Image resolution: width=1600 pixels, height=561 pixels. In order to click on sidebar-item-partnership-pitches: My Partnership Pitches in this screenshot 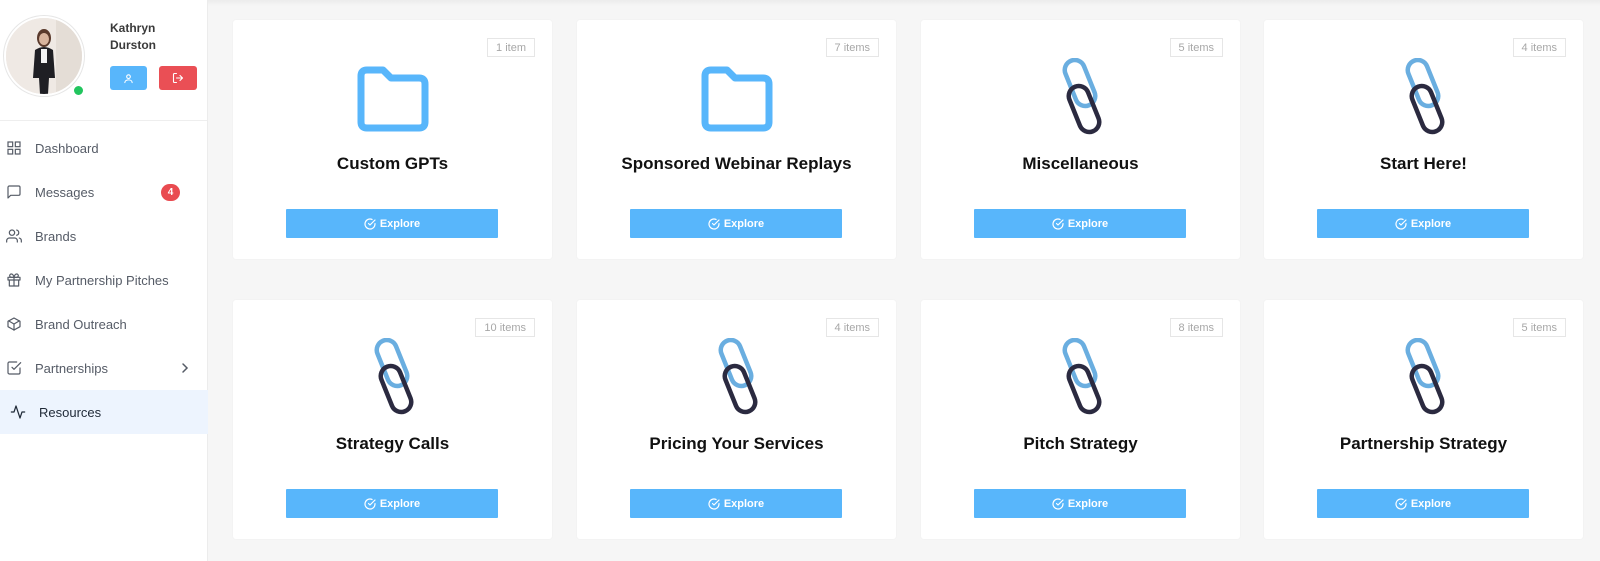, I will do `click(104, 280)`.